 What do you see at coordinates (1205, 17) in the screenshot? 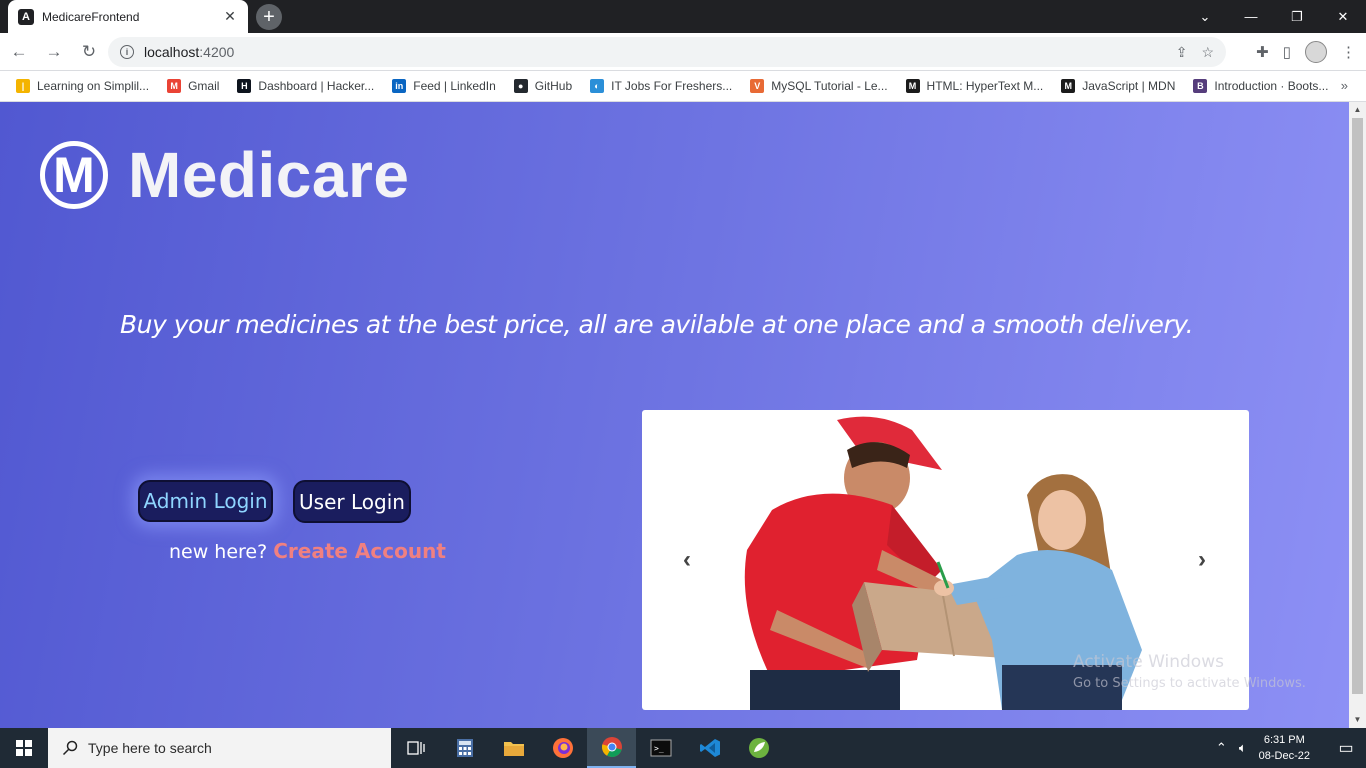
I see `tab-search-icon: ⌄` at bounding box center [1205, 17].